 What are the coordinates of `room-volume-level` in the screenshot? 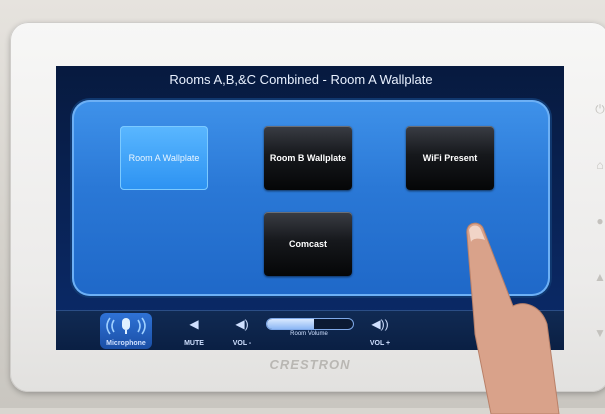 It's located at (291, 324).